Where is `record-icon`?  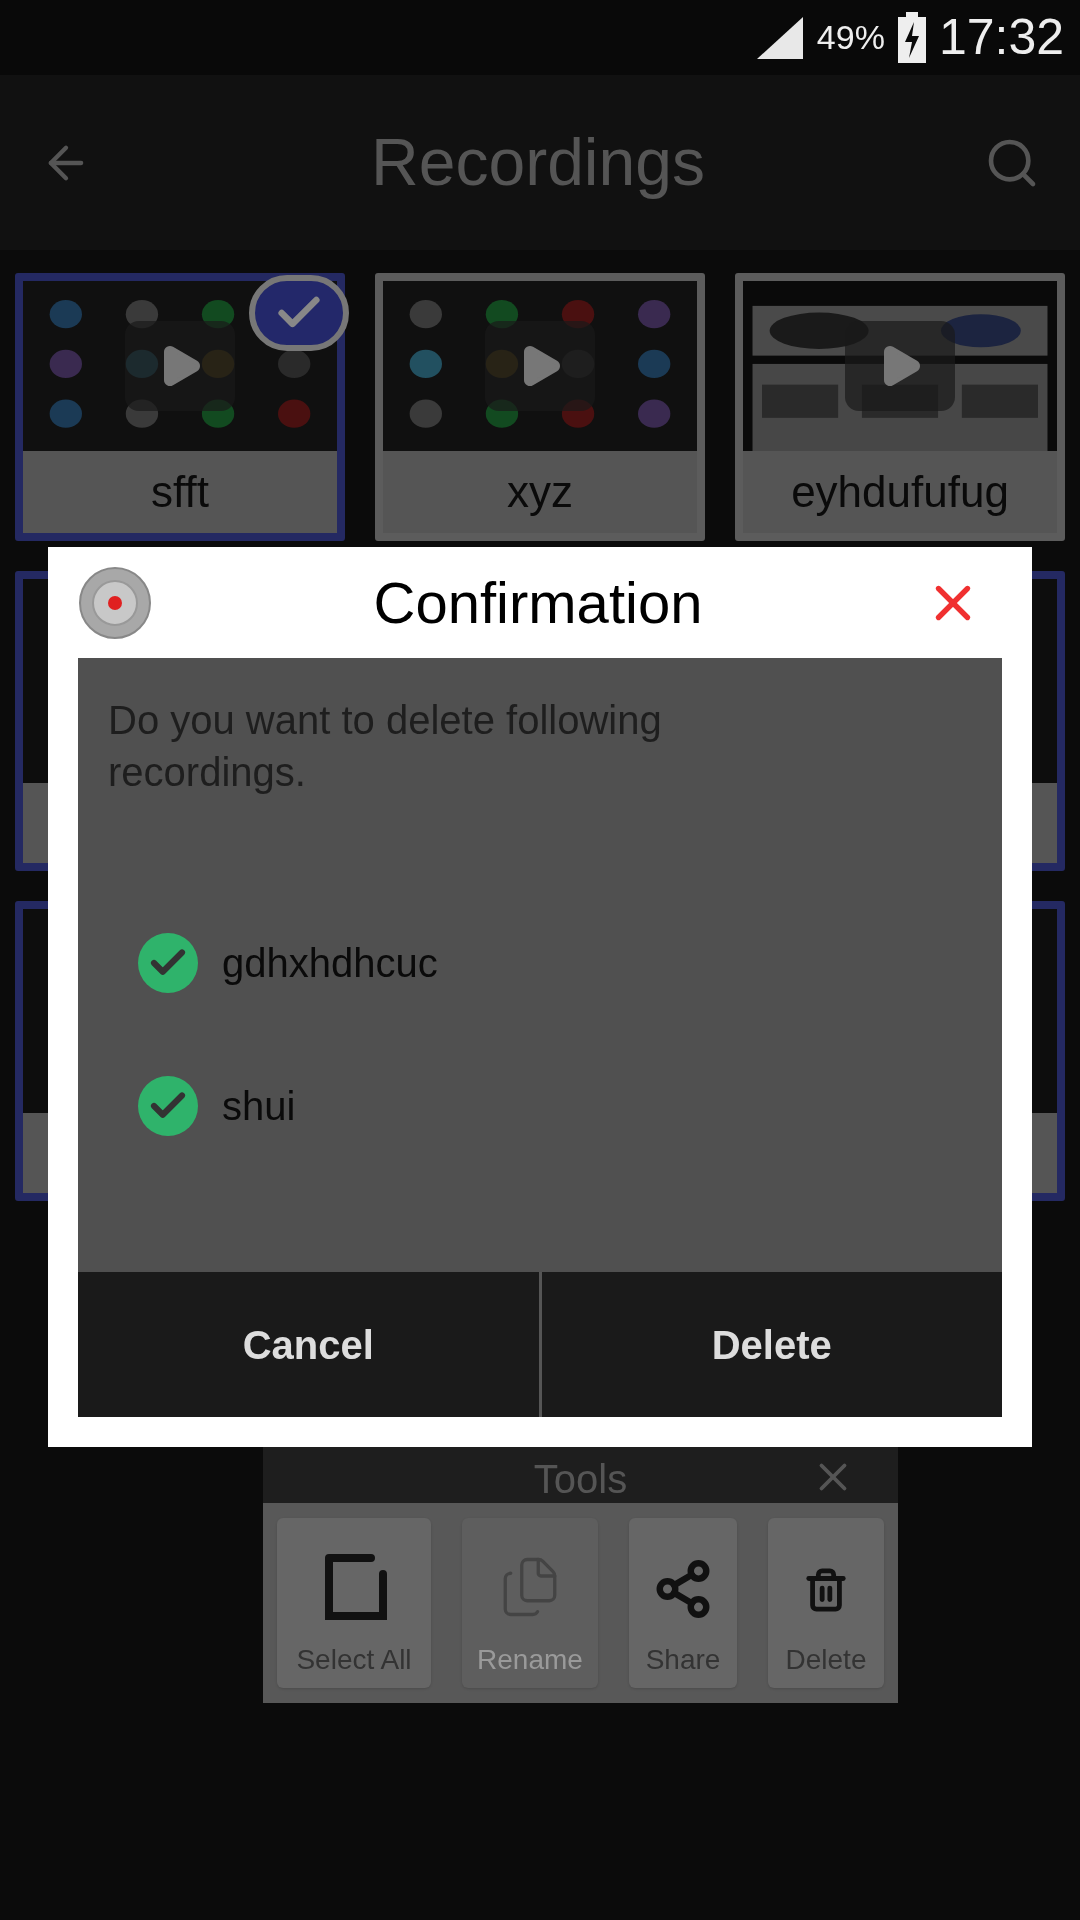
record-icon is located at coordinates (115, 602).